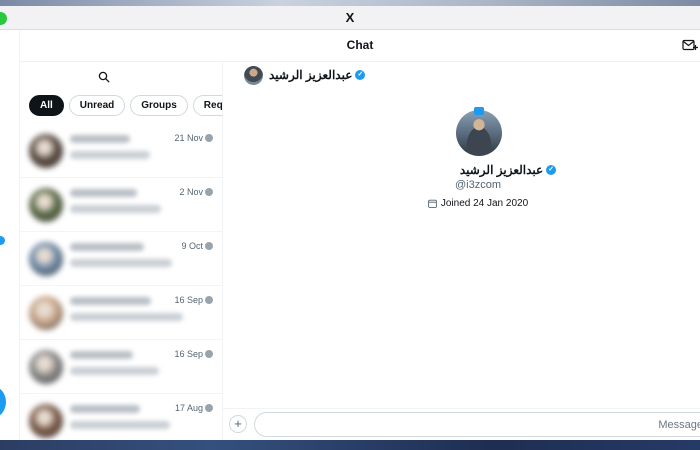 This screenshot has width=700, height=450. Describe the element at coordinates (97, 105) in the screenshot. I see `filter-unread: Unread` at that location.